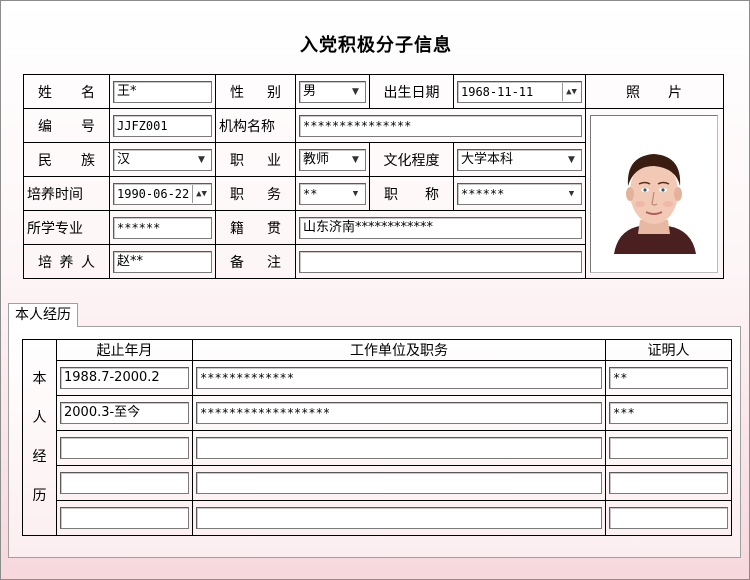 The width and height of the screenshot is (750, 580). What do you see at coordinates (255, 261) in the screenshot?
I see `label-remarks: 备注` at bounding box center [255, 261].